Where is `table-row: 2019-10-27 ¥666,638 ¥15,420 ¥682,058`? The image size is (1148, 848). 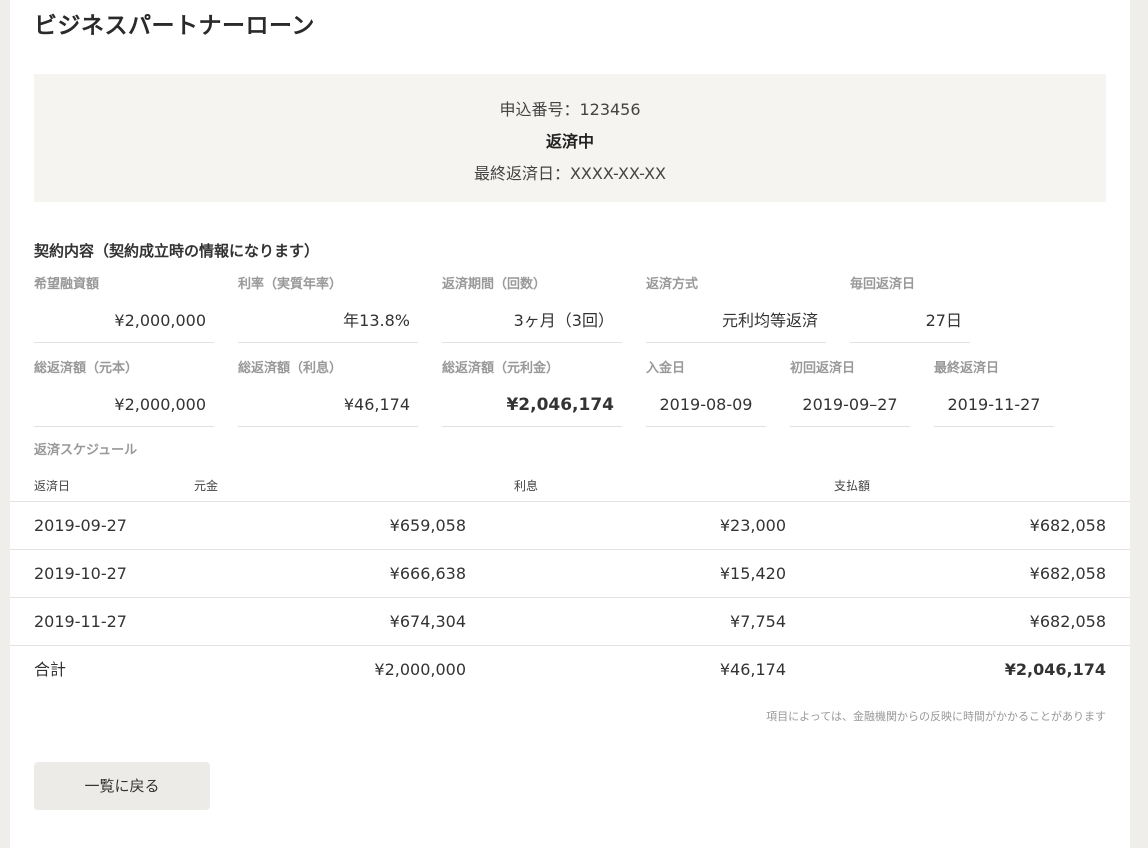 table-row: 2019-10-27 ¥666,638 ¥15,420 ¥682,058 is located at coordinates (570, 573).